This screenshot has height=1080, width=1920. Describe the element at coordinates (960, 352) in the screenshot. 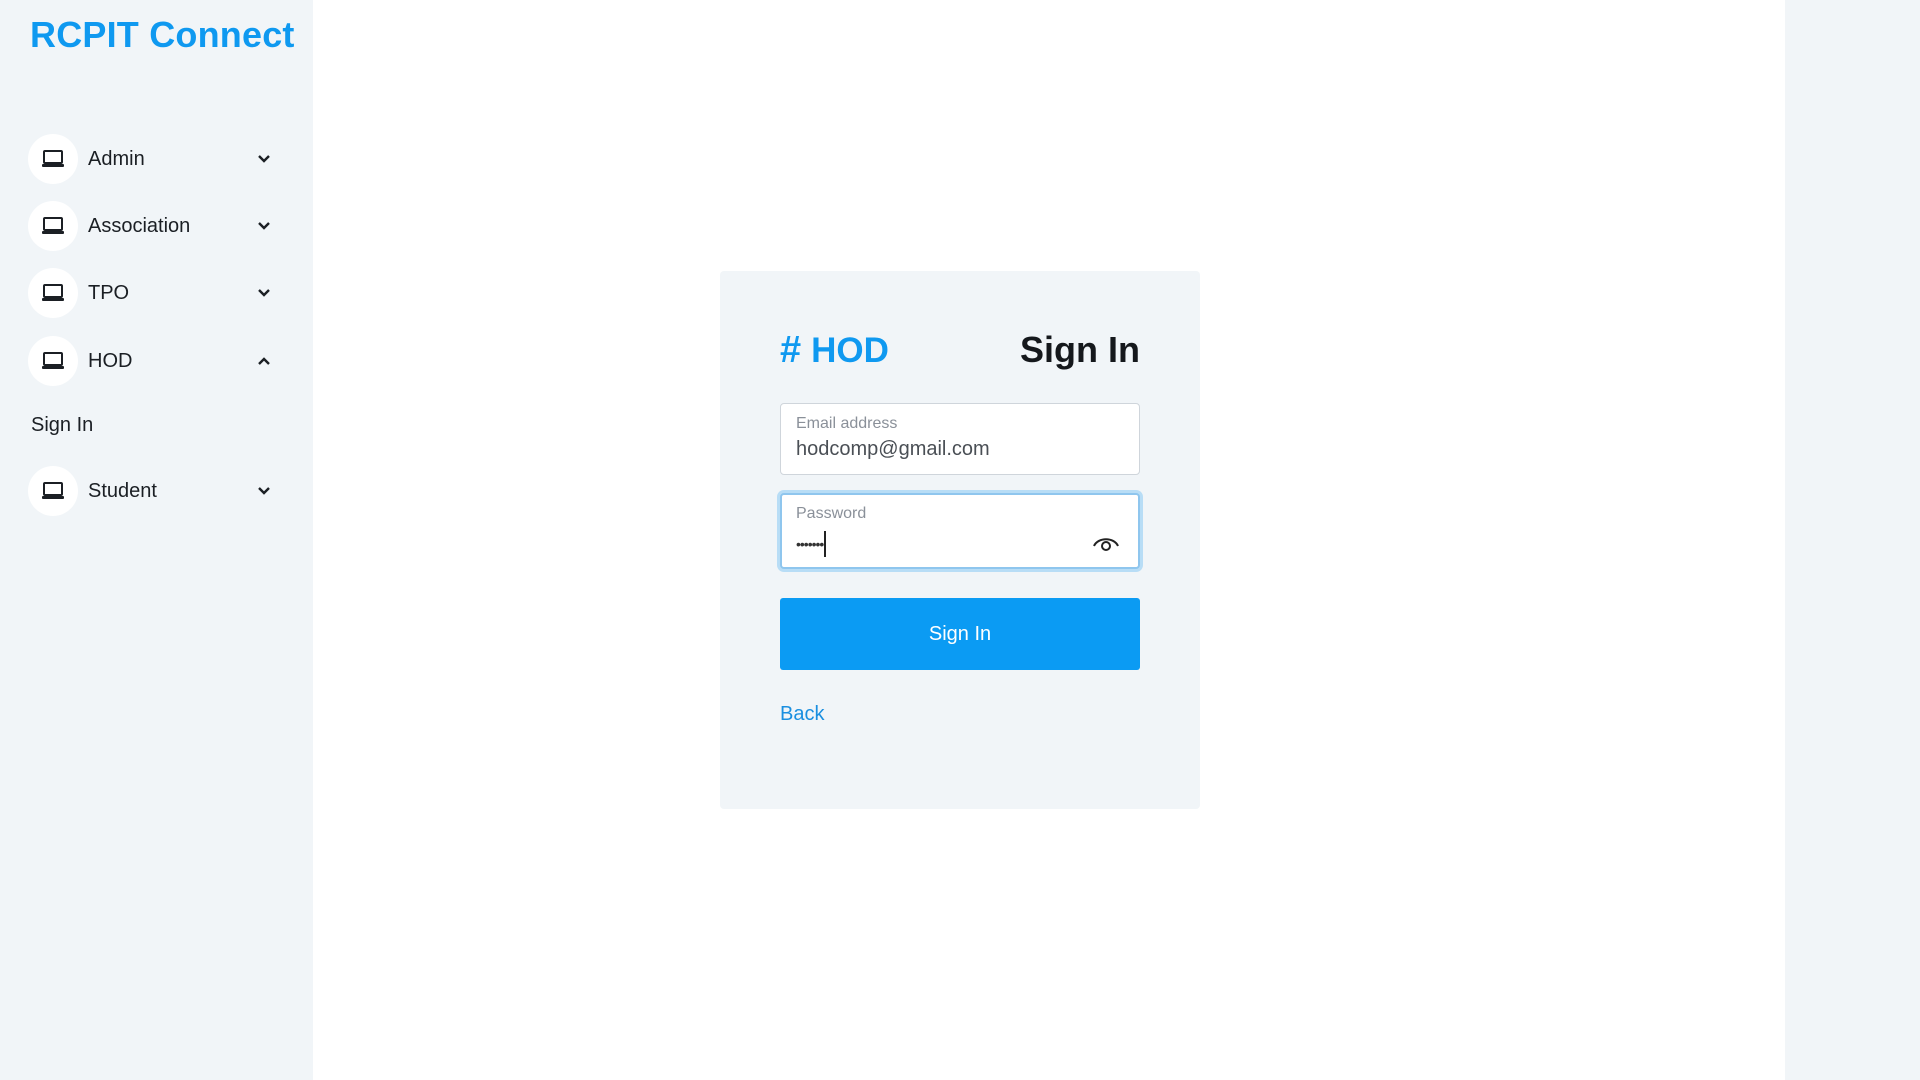

I see `signin-card-header: # HOD Sign In` at that location.